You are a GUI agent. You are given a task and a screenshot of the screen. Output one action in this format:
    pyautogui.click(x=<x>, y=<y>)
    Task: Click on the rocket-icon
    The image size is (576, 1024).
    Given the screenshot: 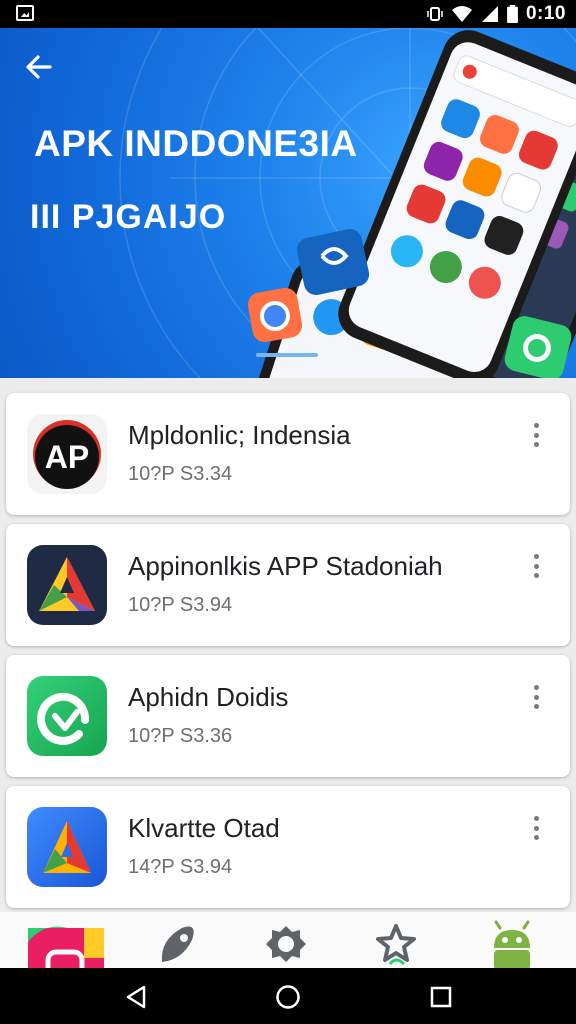 What is the action you would take?
    pyautogui.click(x=180, y=943)
    